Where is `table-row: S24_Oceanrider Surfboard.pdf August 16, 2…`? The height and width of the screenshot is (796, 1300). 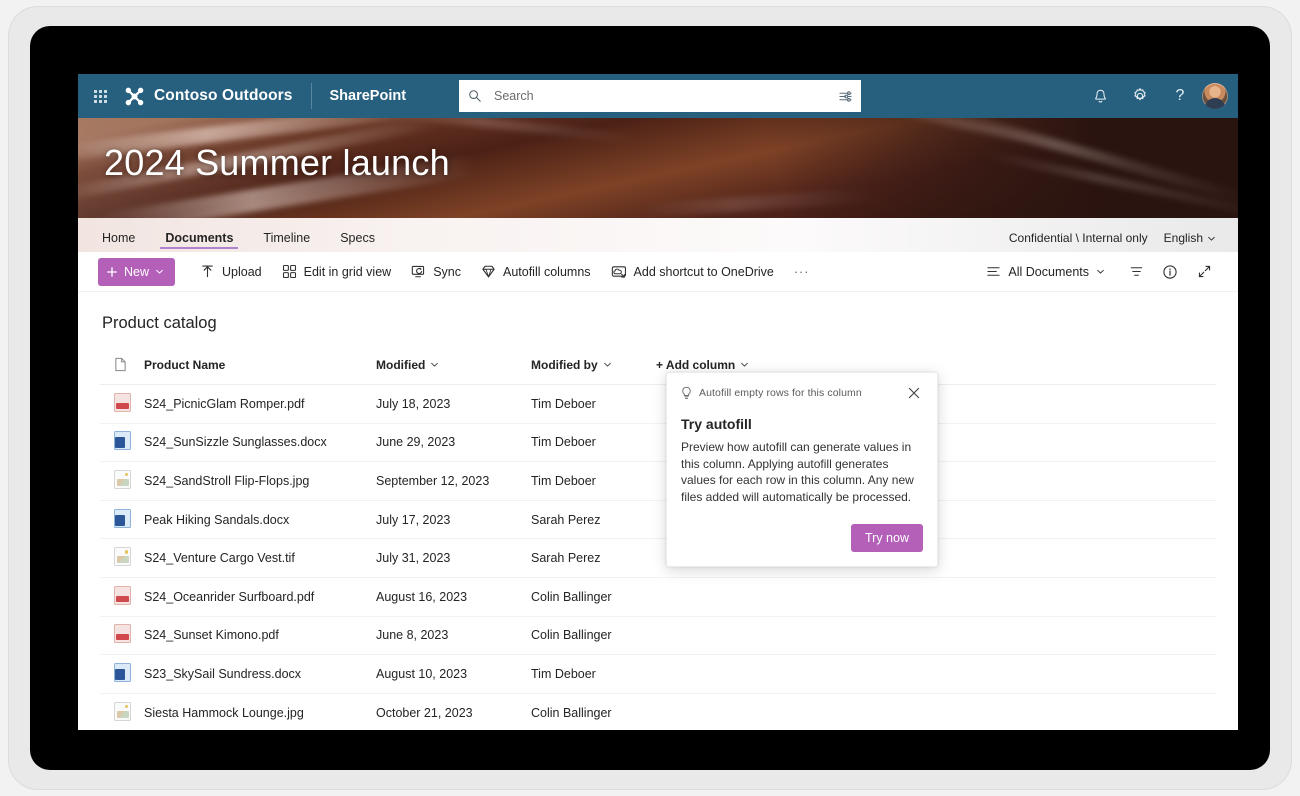
table-row: S24_Oceanrider Surfboard.pdf August 16, 2… is located at coordinates (658, 597).